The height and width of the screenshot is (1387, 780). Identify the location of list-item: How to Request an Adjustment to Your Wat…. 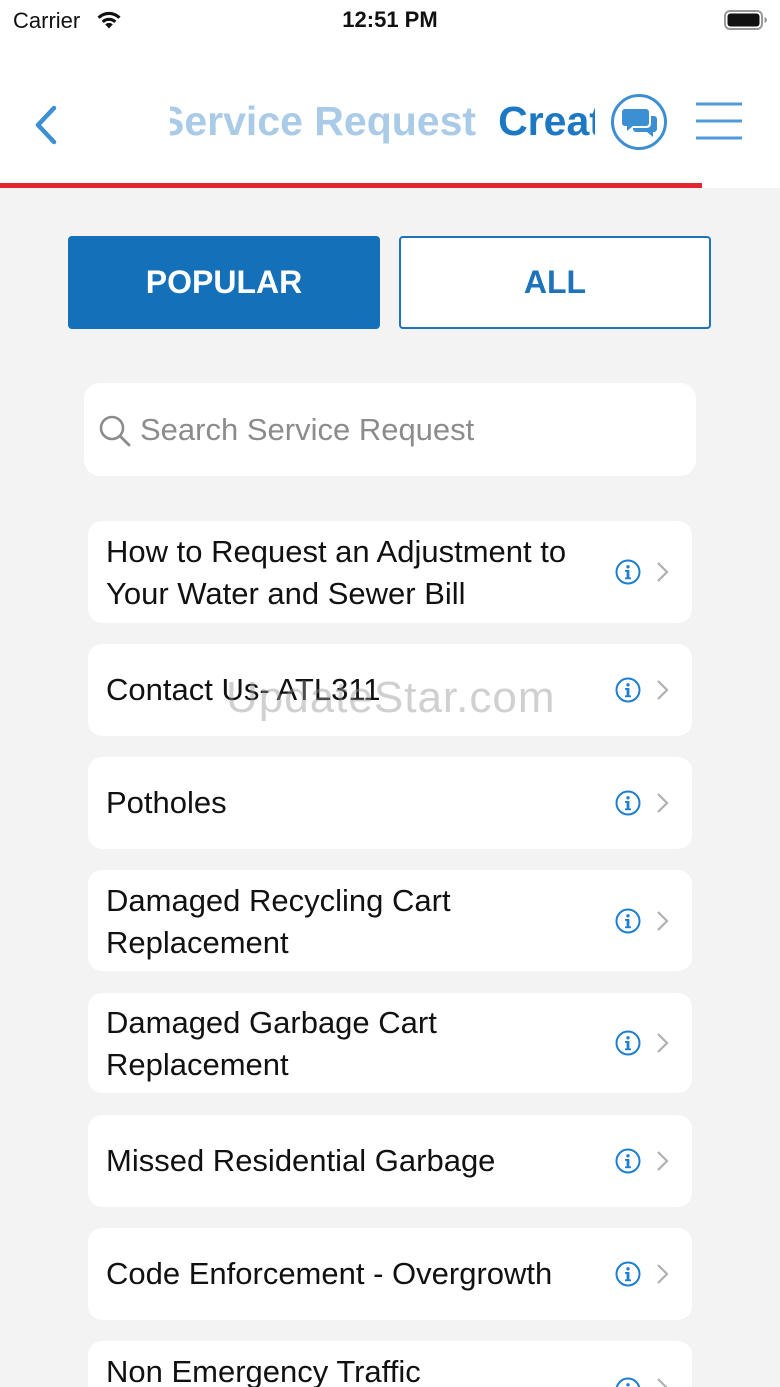
(390, 572).